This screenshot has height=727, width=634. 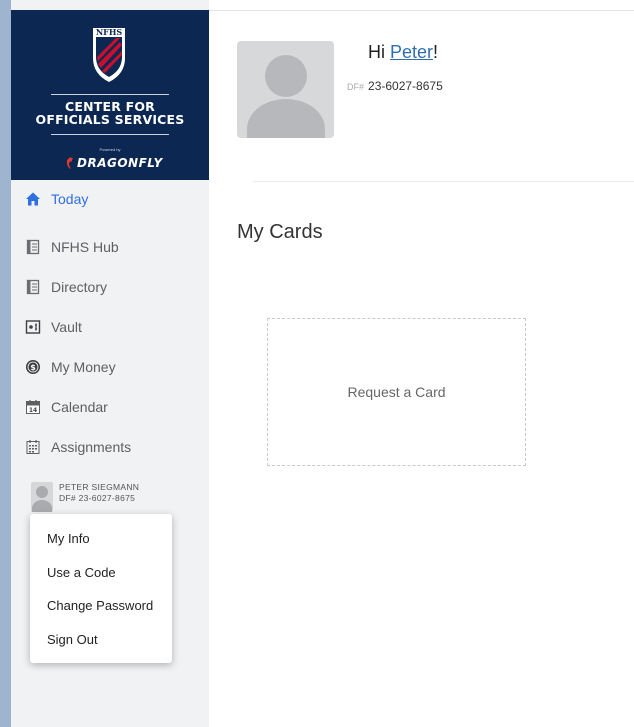 I want to click on dragonfly-wordmark: DRAGONFLY, so click(x=120, y=163).